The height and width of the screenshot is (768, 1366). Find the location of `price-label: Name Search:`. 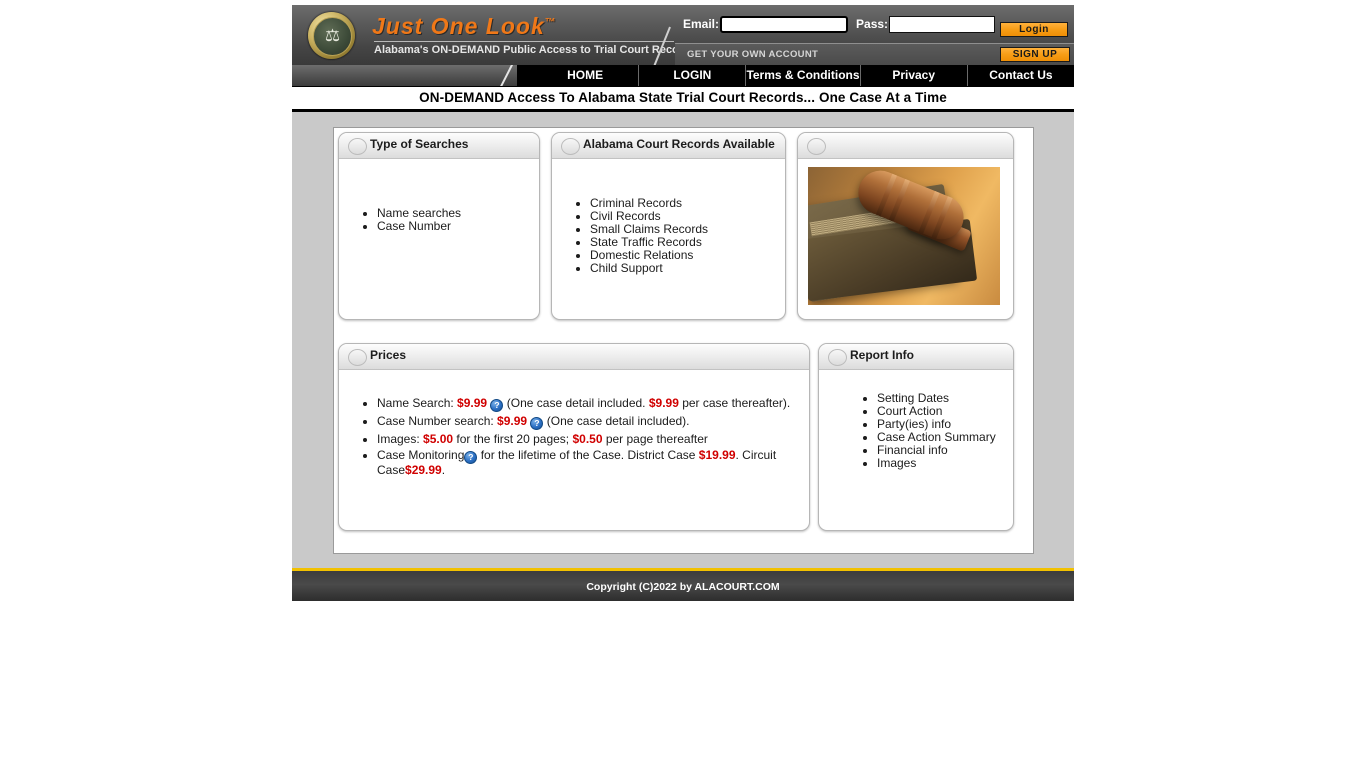

price-label: Name Search: is located at coordinates (417, 403).